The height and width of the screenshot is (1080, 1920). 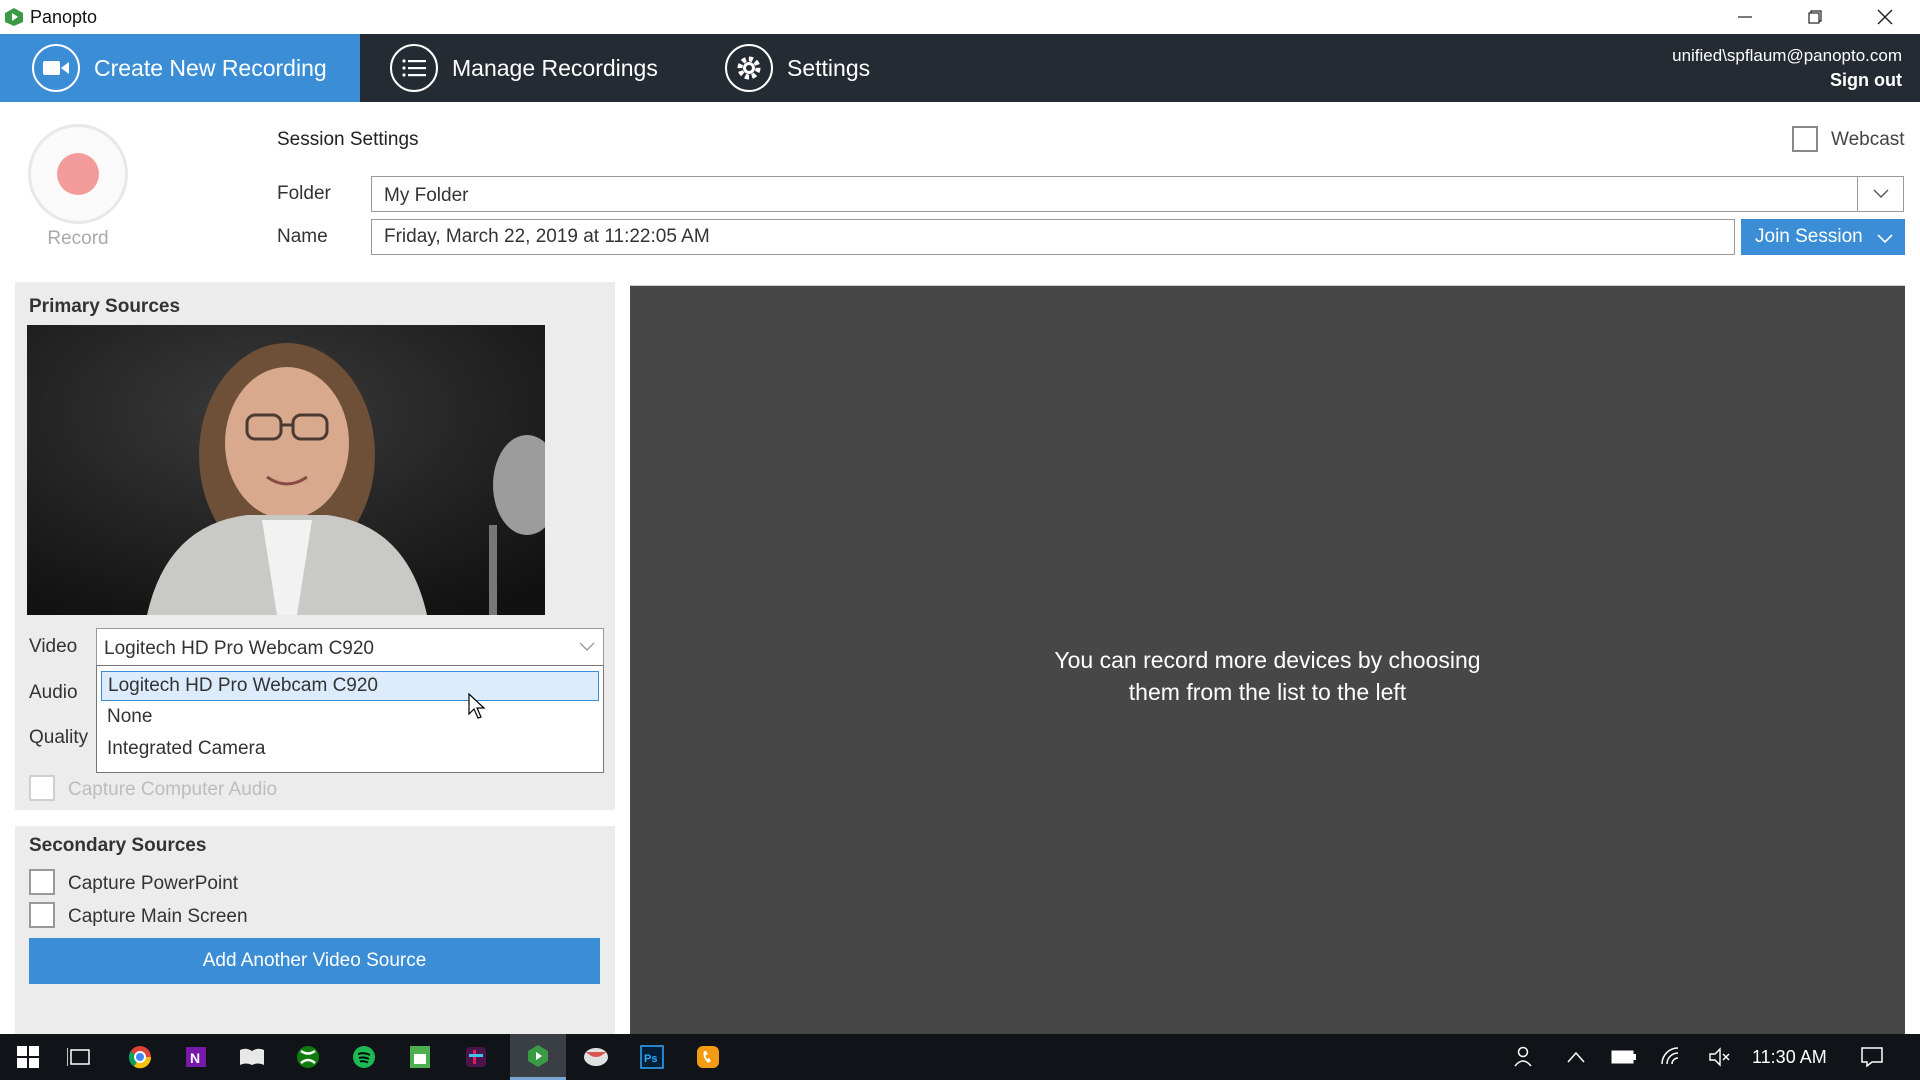 I want to click on join-session-button: Join Session, so click(x=1823, y=237).